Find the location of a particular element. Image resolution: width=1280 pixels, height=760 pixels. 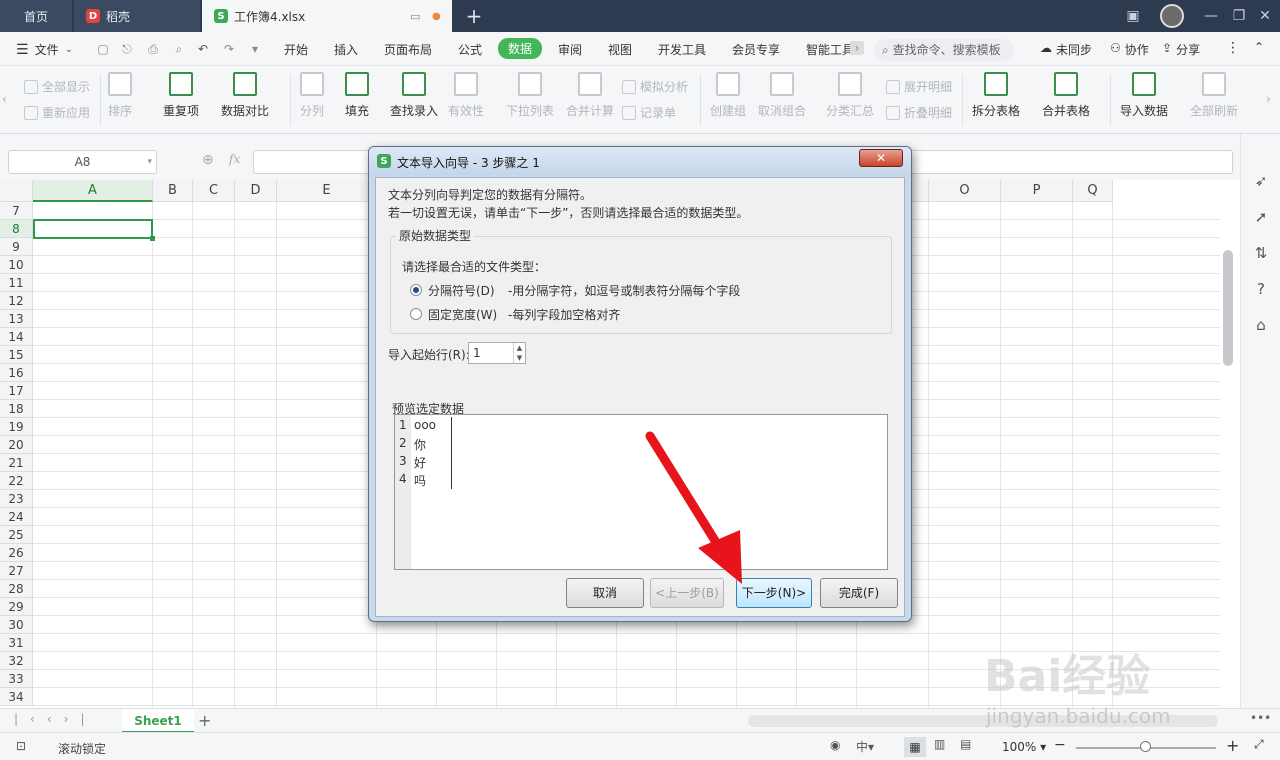

row-header-29: 29 is located at coordinates (16, 607).